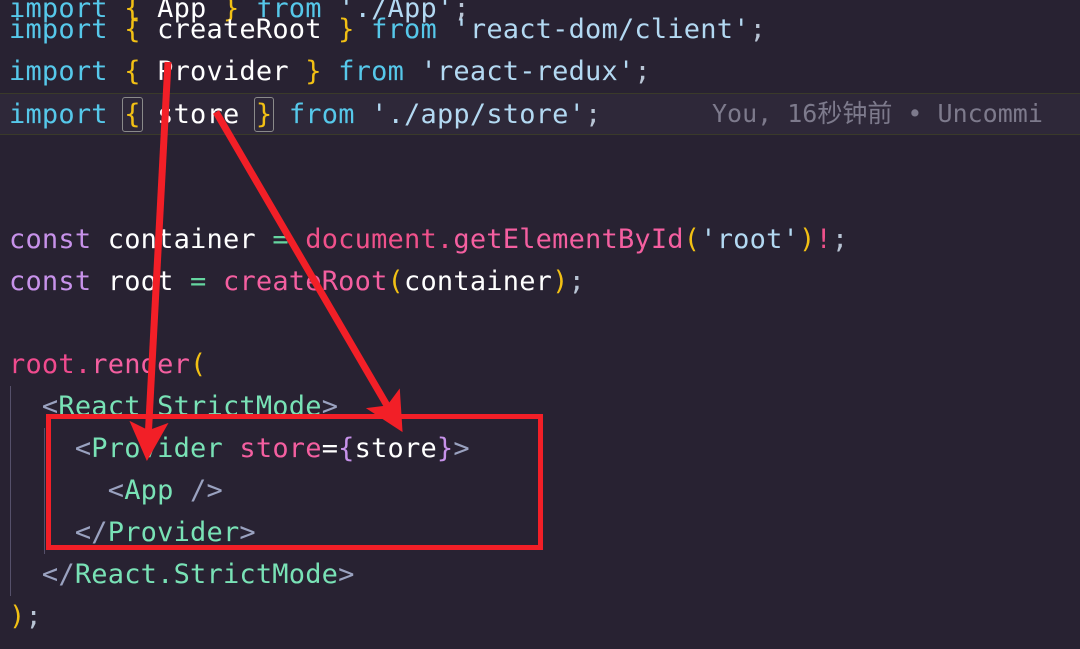 The height and width of the screenshot is (649, 1080). What do you see at coordinates (371, 239) in the screenshot?
I see `code-token: document` at bounding box center [371, 239].